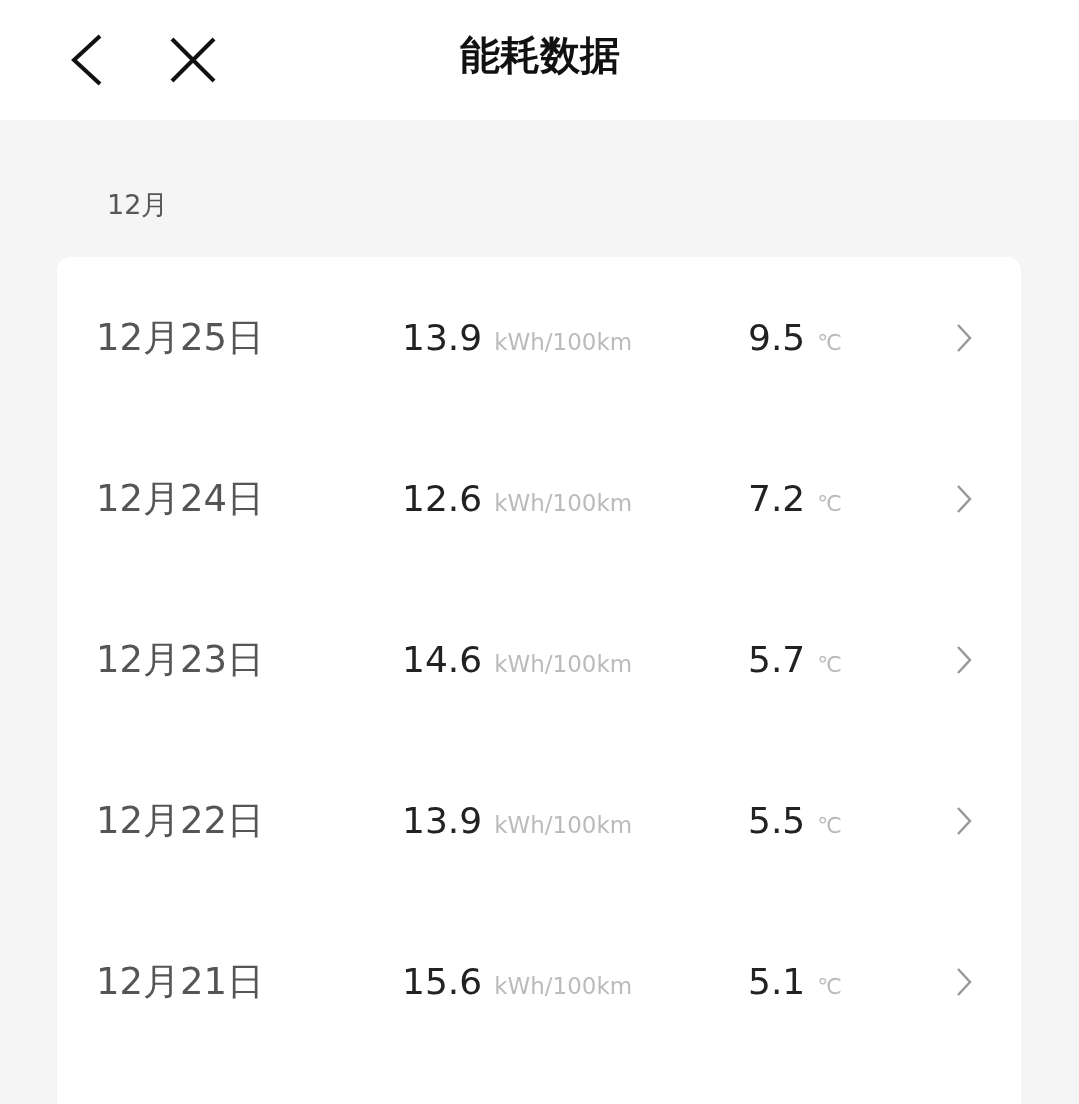 The width and height of the screenshot is (1079, 1104). Describe the element at coordinates (777, 337) in the screenshot. I see `temperature-value: 9.5` at that location.